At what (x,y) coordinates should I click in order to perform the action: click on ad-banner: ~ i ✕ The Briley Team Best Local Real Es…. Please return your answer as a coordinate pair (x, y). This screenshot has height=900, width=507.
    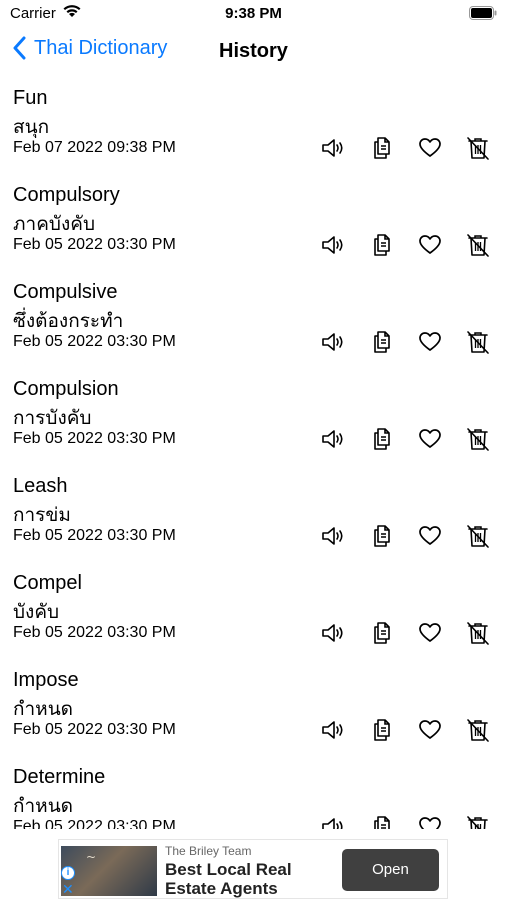
    Looking at the image, I should click on (253, 869).